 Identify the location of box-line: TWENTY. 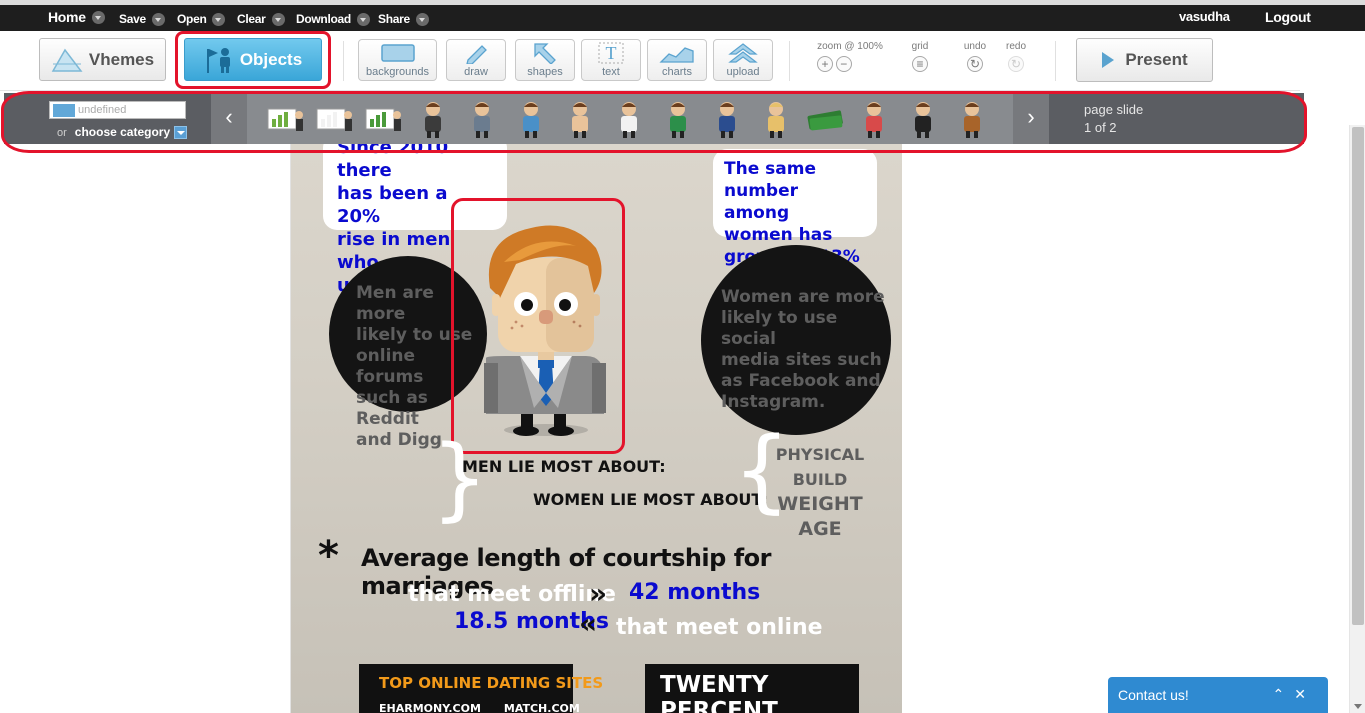
(714, 685).